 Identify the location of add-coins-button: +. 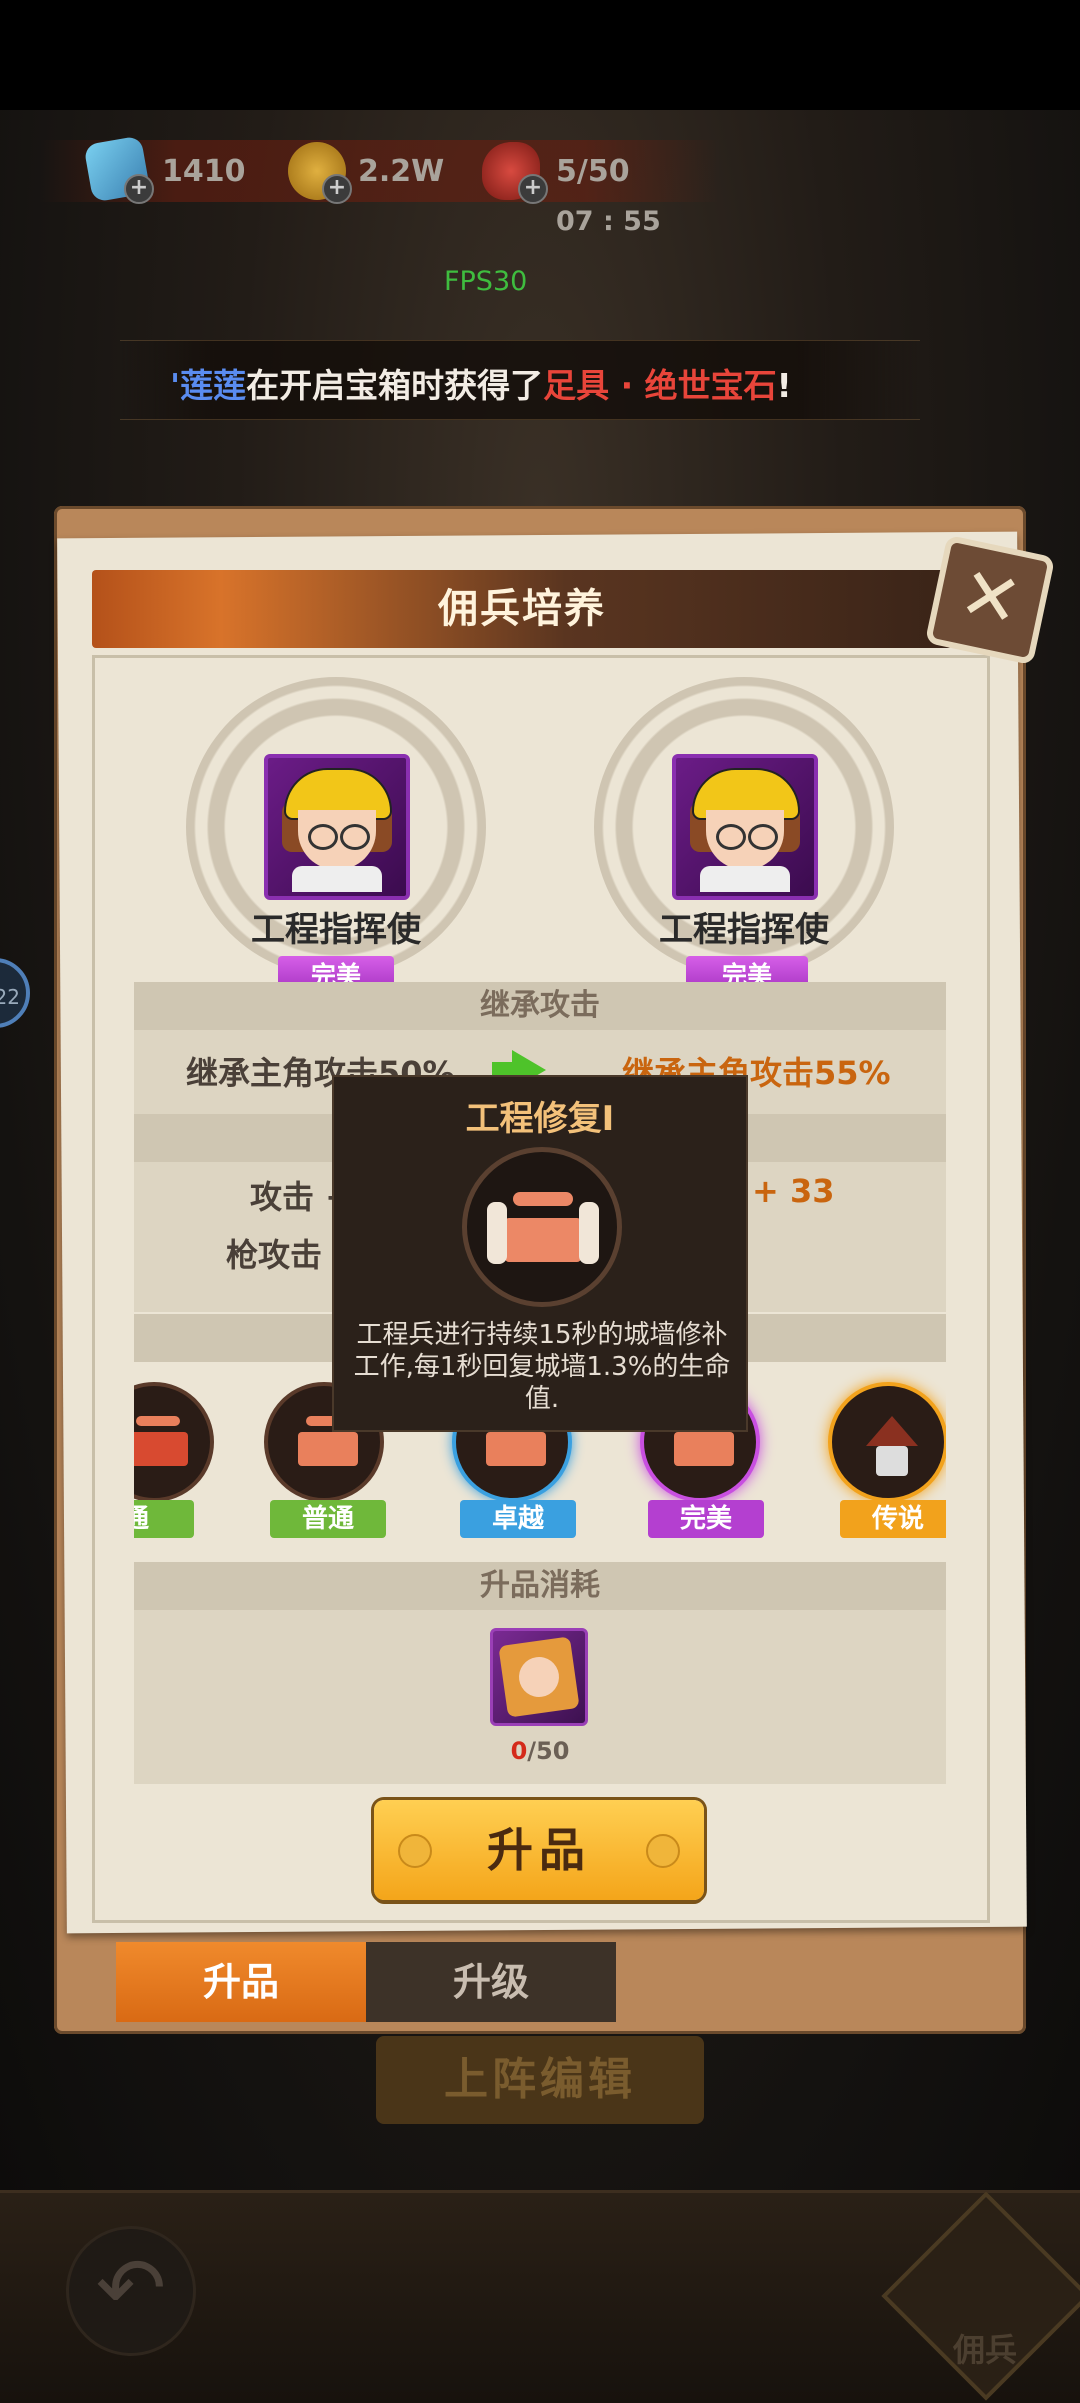
(337, 189).